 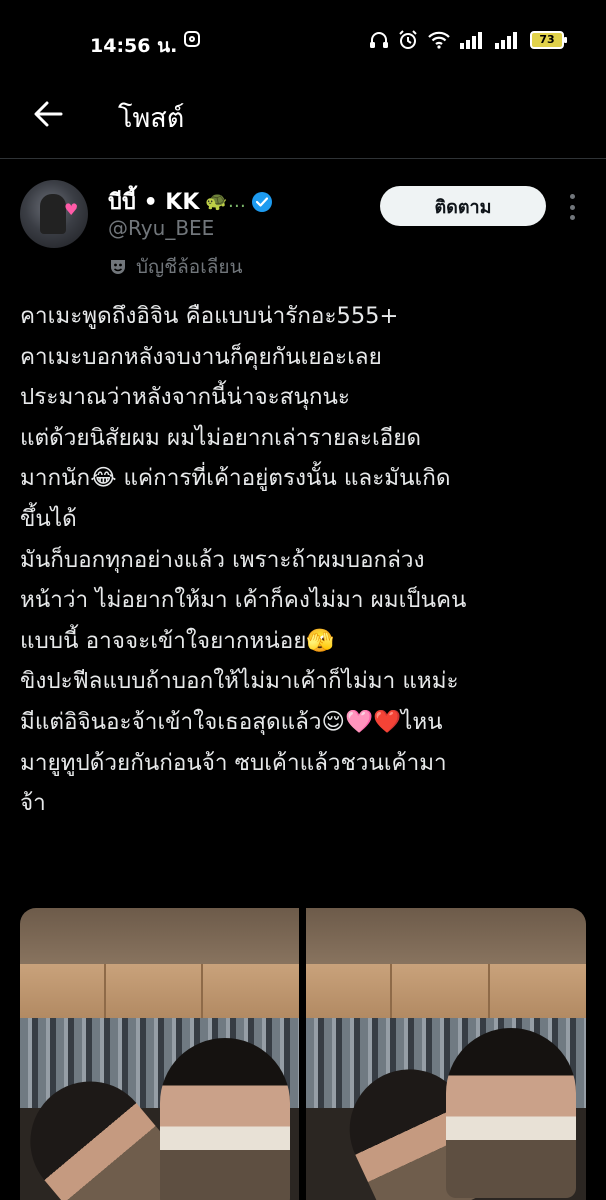 What do you see at coordinates (153, 201) in the screenshot?
I see `author-display-name: บีบี้ • KK` at bounding box center [153, 201].